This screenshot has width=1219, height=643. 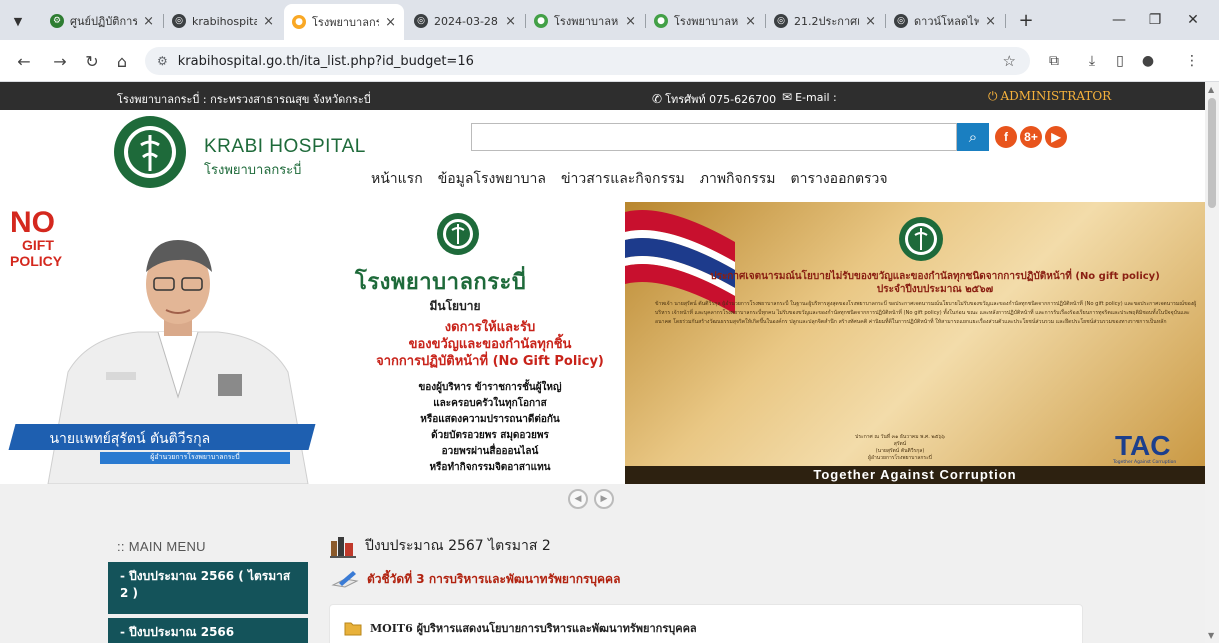 I want to click on tab-title: โรงพยาบาลกร, so click(x=346, y=22).